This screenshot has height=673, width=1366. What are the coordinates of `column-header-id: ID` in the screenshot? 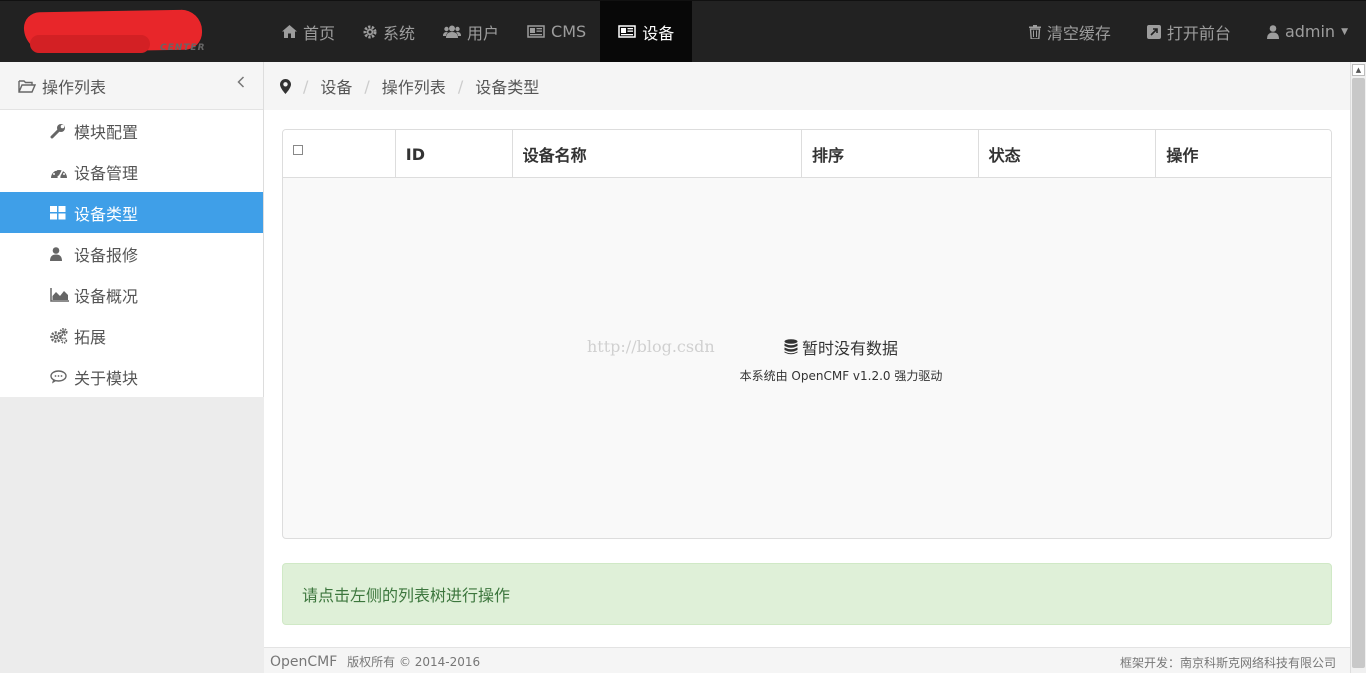 It's located at (454, 154).